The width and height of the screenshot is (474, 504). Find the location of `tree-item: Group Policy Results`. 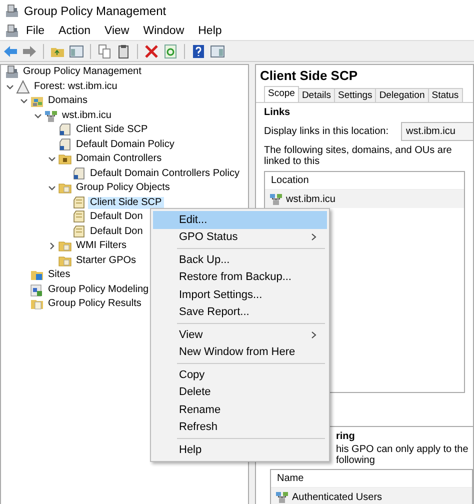

tree-item: Group Policy Results is located at coordinates (95, 304).